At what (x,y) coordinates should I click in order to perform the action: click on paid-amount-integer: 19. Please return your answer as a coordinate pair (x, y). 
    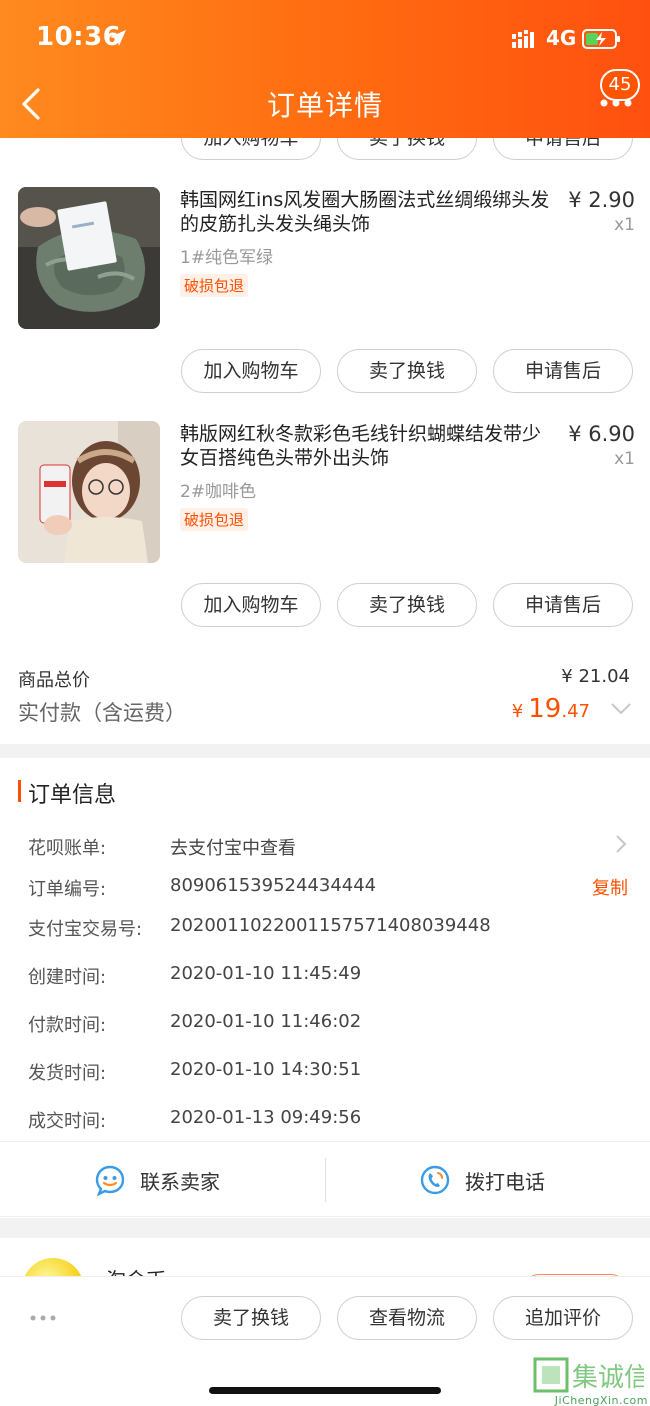
    Looking at the image, I should click on (545, 709).